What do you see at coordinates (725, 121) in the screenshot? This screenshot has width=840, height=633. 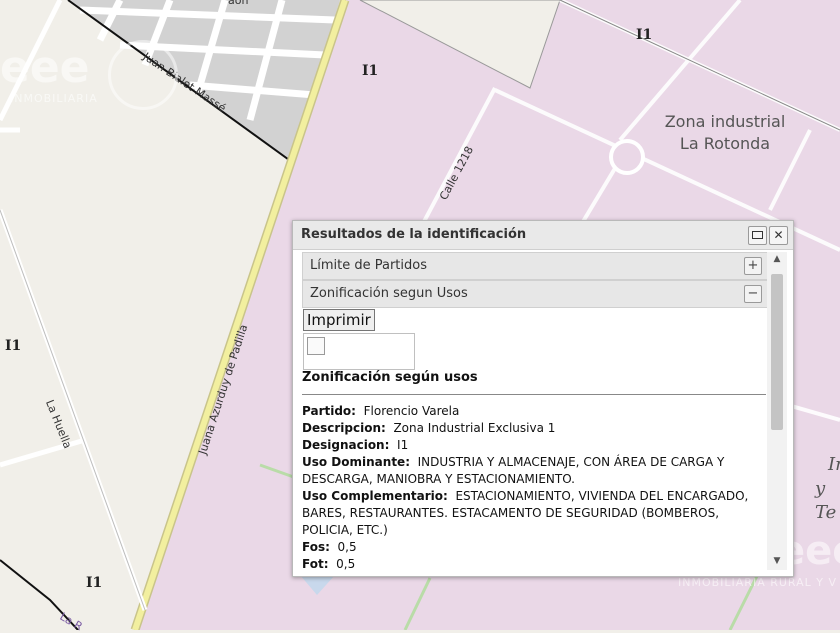 I see `zone-name-line: Zona industrial` at bounding box center [725, 121].